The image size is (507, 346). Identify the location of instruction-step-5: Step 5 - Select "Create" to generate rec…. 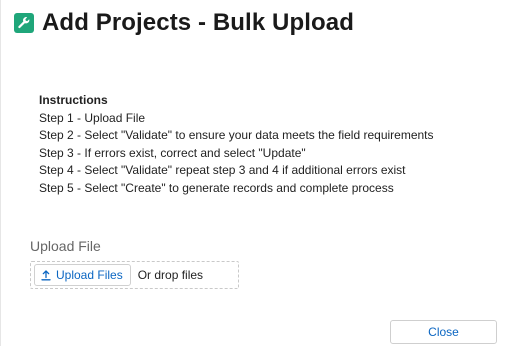
(216, 187).